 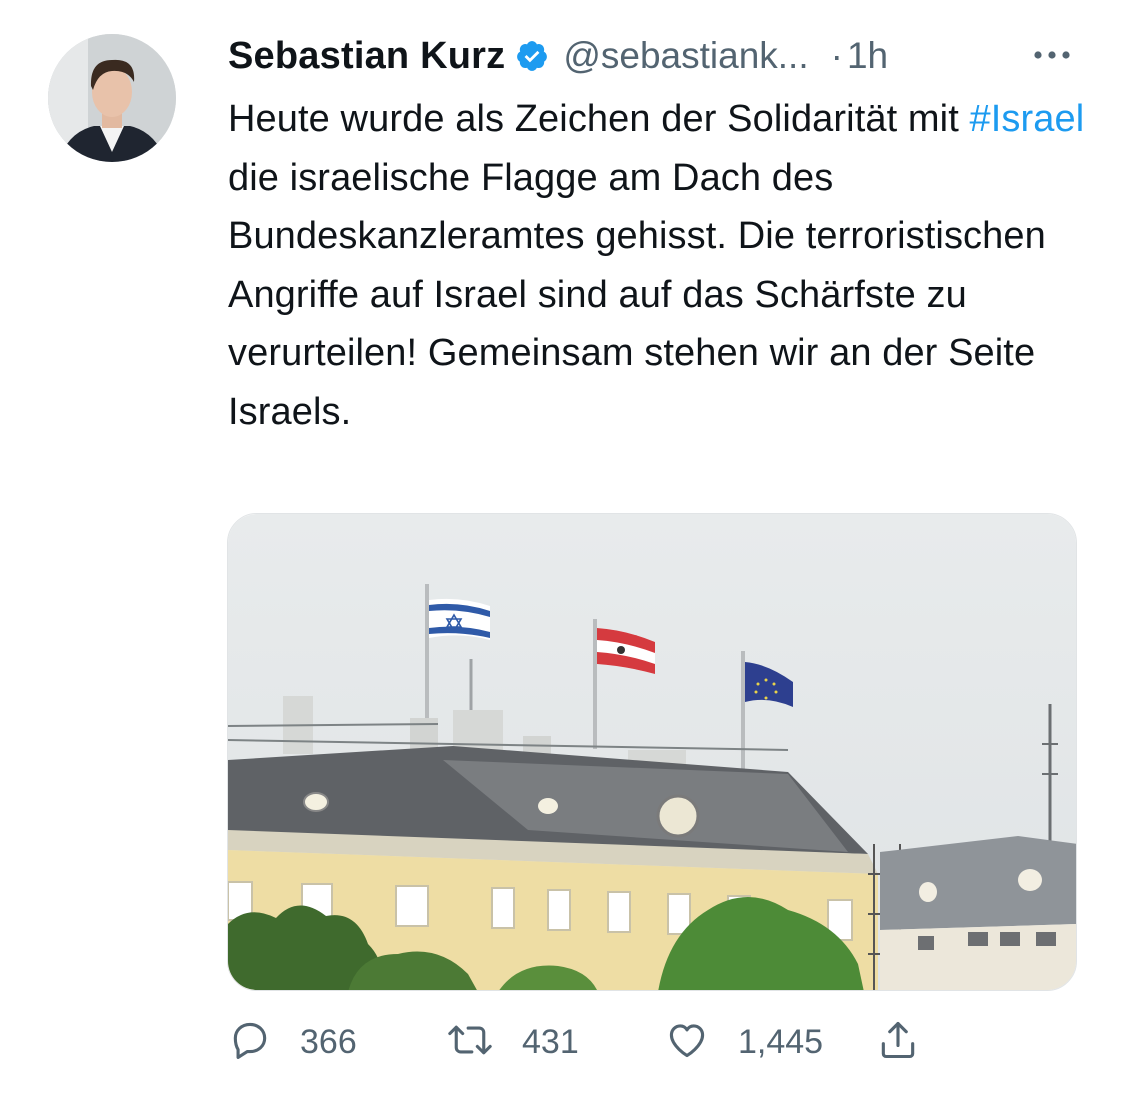 I want to click on share-button, so click(x=898, y=1042).